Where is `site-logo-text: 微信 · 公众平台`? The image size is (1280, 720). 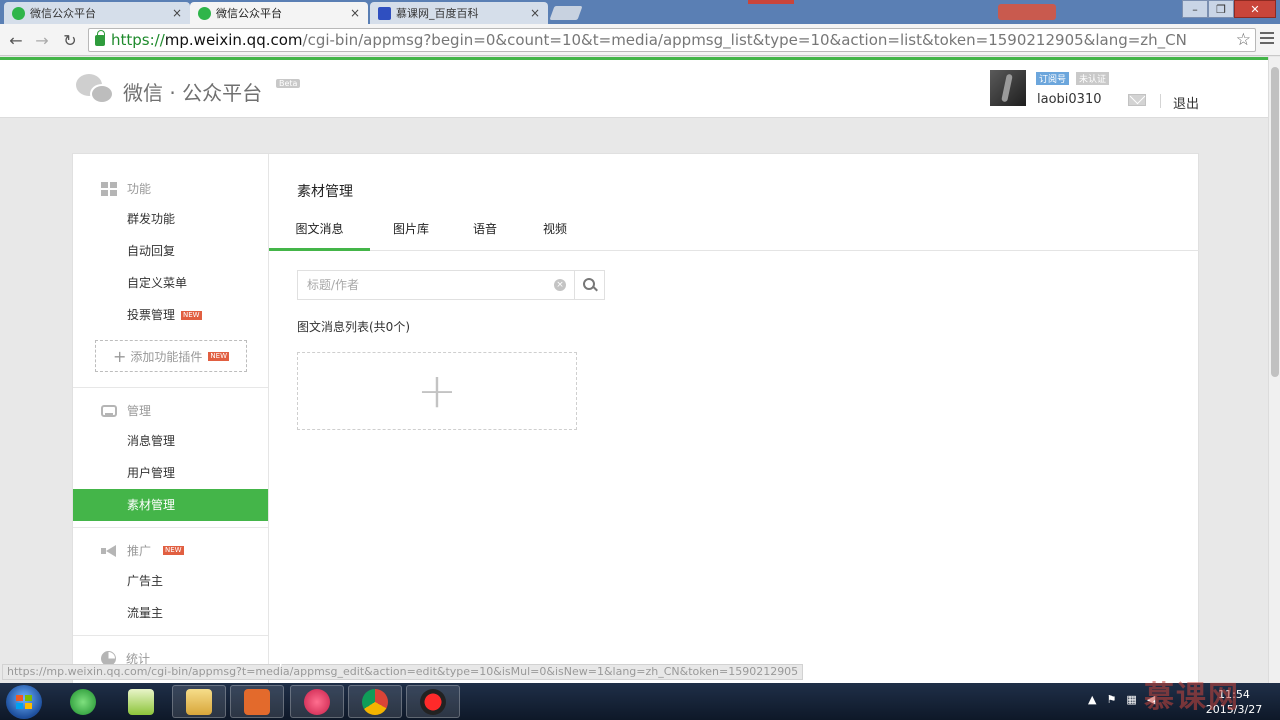 site-logo-text: 微信 · 公众平台 is located at coordinates (192, 91).